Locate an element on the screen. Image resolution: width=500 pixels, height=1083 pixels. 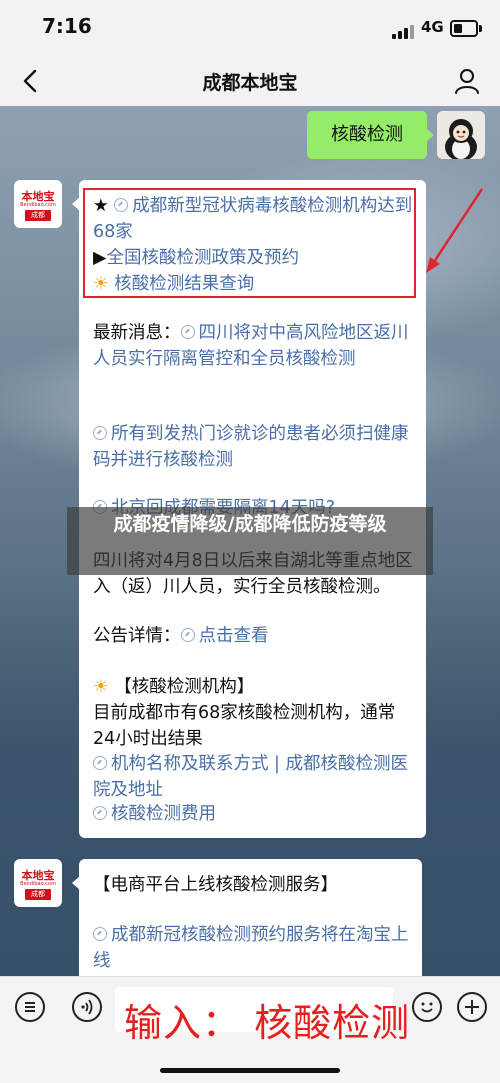
user-message-bubble: 核酸检测 is located at coordinates (370, 135).